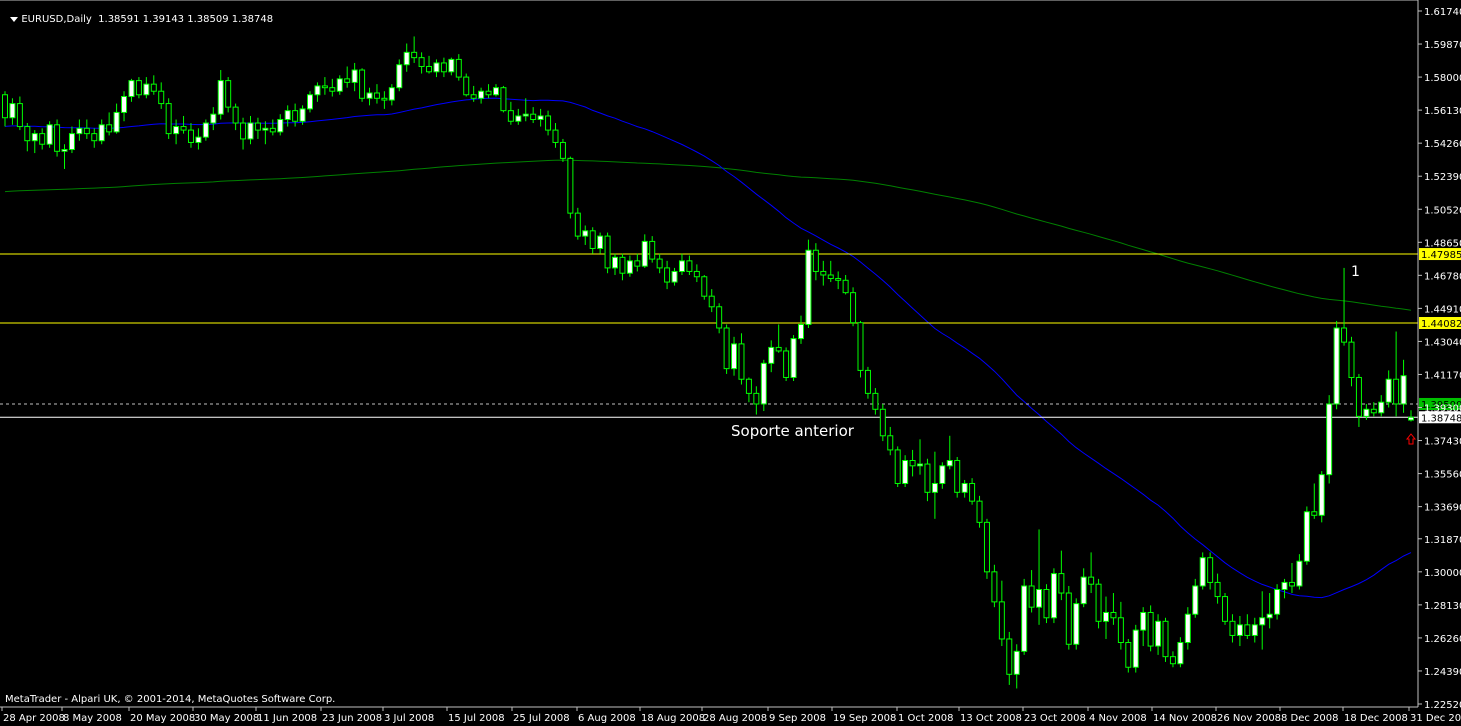 The height and width of the screenshot is (726, 1461). Describe the element at coordinates (735, 718) in the screenshot. I see `x-tick-label: 28 Aug 2008` at that location.